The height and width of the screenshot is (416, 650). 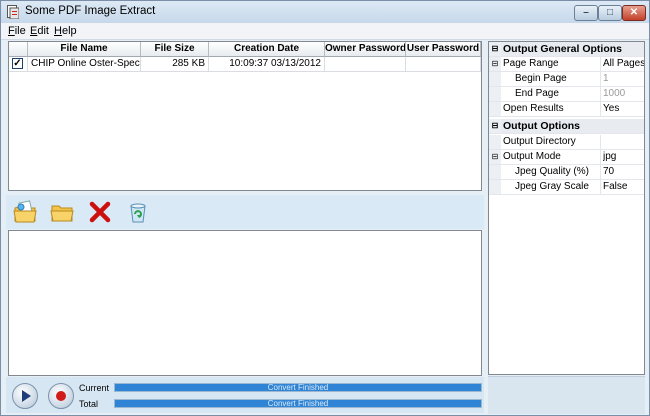 I want to click on column-header-owner-password: Owner Password, so click(x=365, y=49).